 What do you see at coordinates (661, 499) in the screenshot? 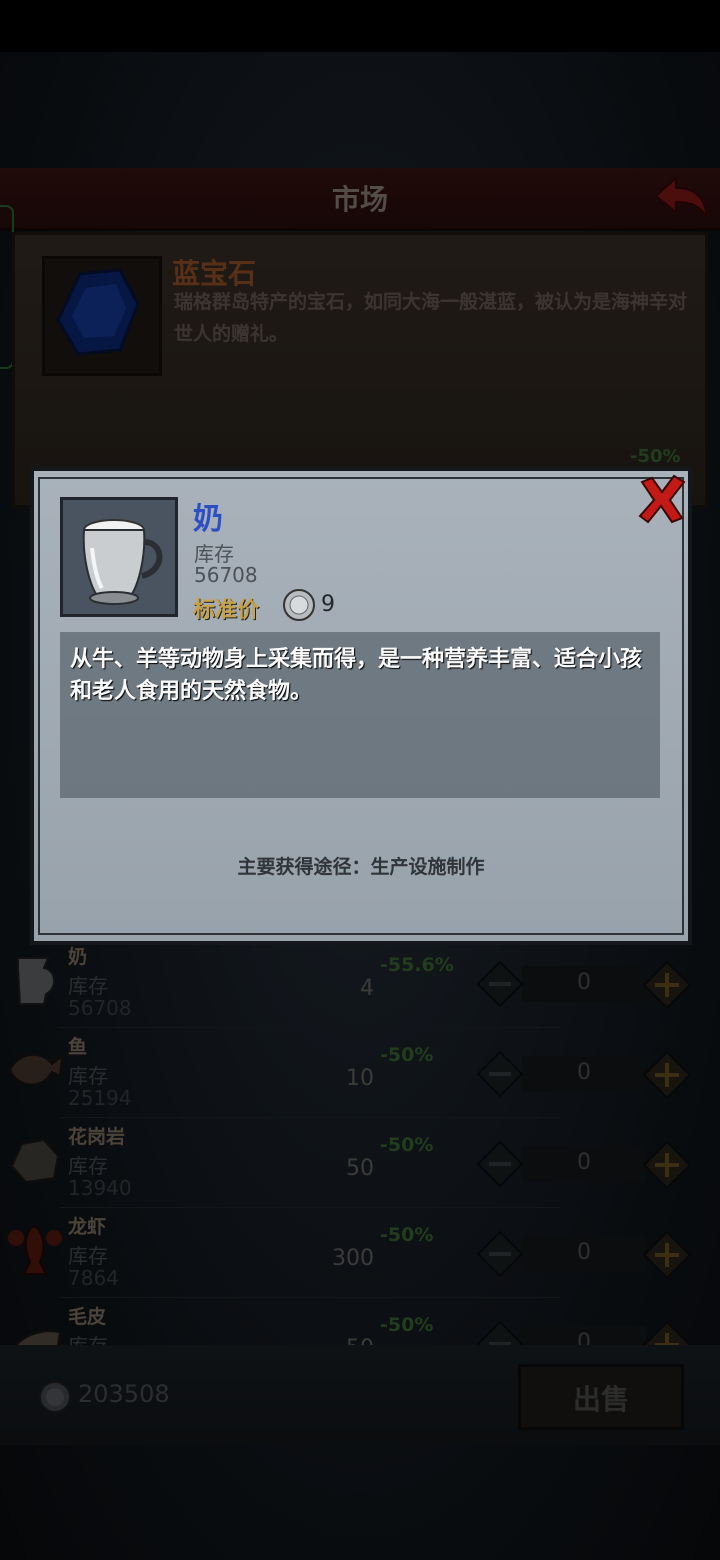
I see `close-icon` at bounding box center [661, 499].